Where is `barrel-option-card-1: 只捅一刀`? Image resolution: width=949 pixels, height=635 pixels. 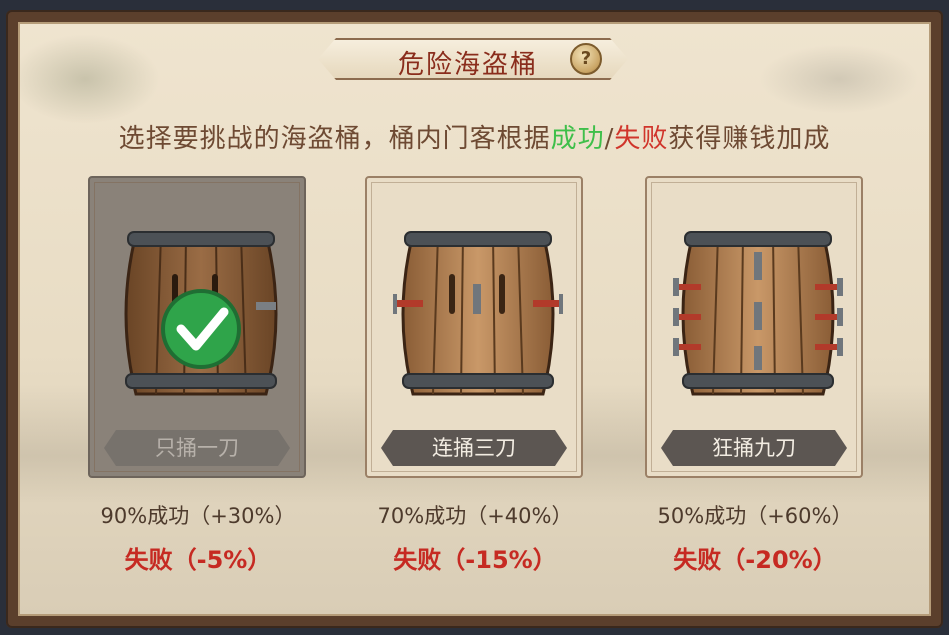 barrel-option-card-1: 只捅一刀 is located at coordinates (197, 327).